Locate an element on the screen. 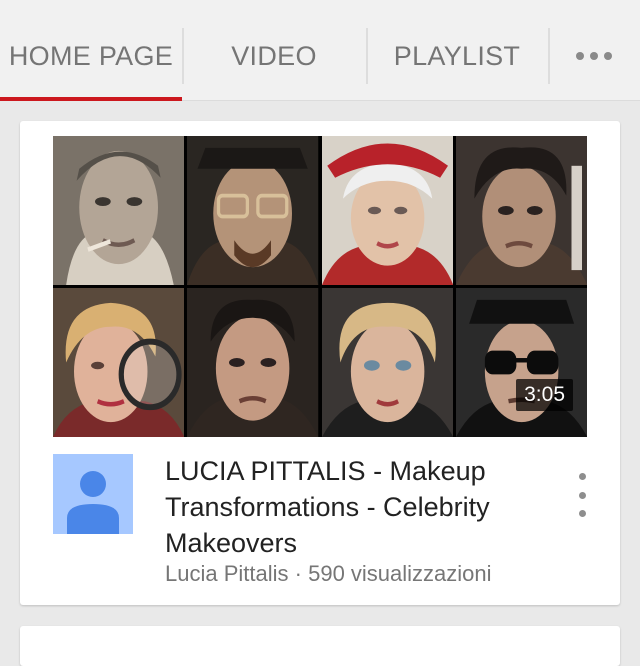  channel-avatar is located at coordinates (93, 494).